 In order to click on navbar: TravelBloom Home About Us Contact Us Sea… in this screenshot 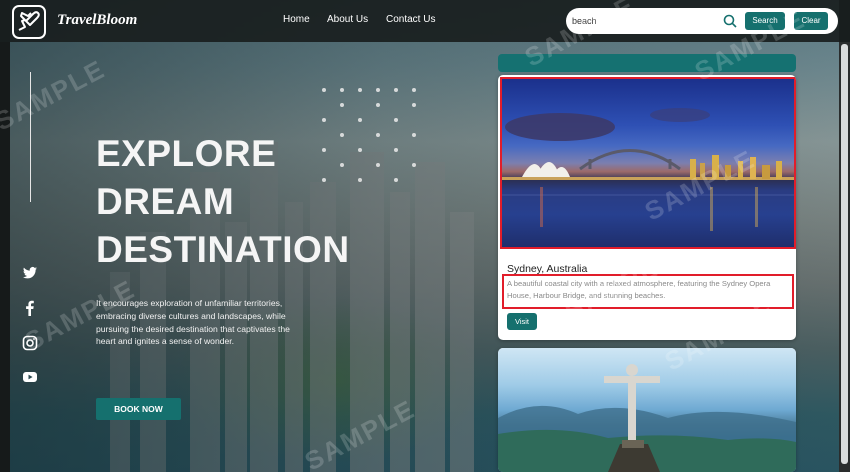, I will do `click(425, 21)`.